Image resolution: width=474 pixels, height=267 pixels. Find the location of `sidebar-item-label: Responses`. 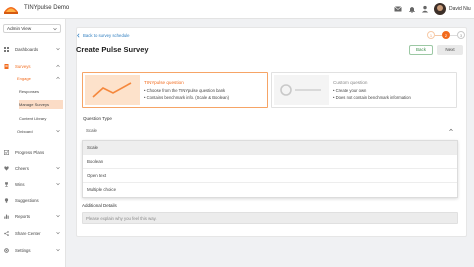

sidebar-item-label: Responses is located at coordinates (29, 91).